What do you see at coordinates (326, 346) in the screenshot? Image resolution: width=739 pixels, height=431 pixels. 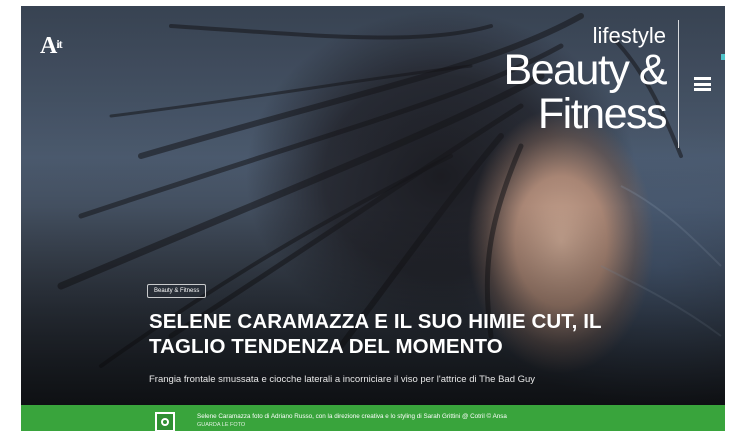 I see `article-title-line2: TAGLIO TENDENZA DEL MOMENTO` at bounding box center [326, 346].